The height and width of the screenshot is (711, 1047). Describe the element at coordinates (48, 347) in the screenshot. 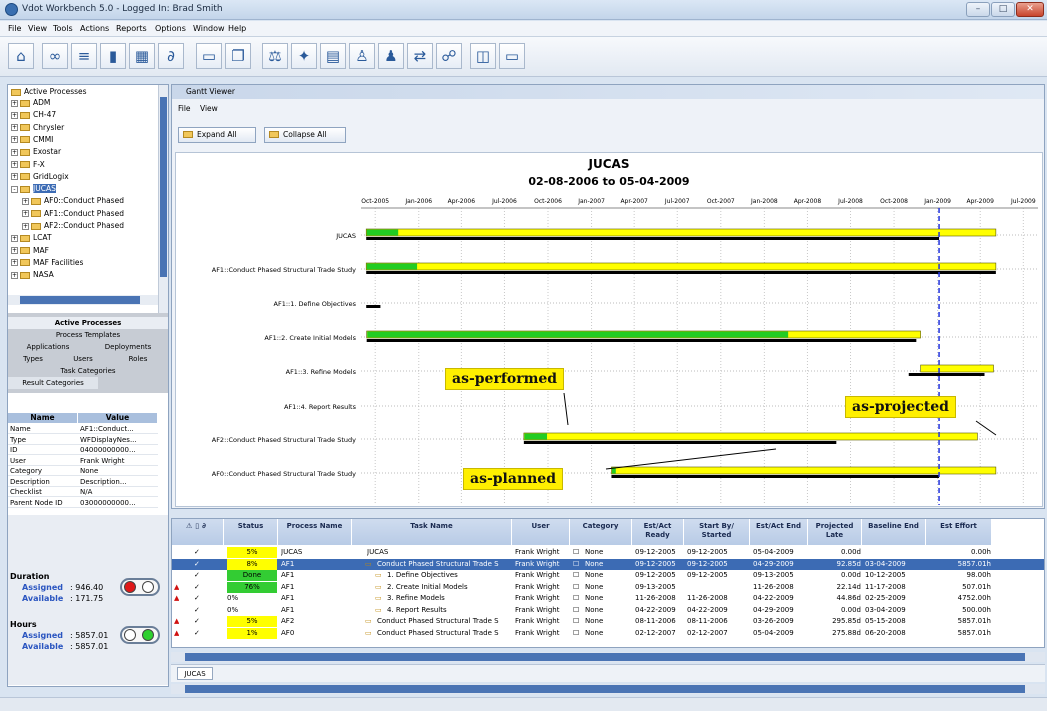

I see `tab-applications: Applications` at that location.